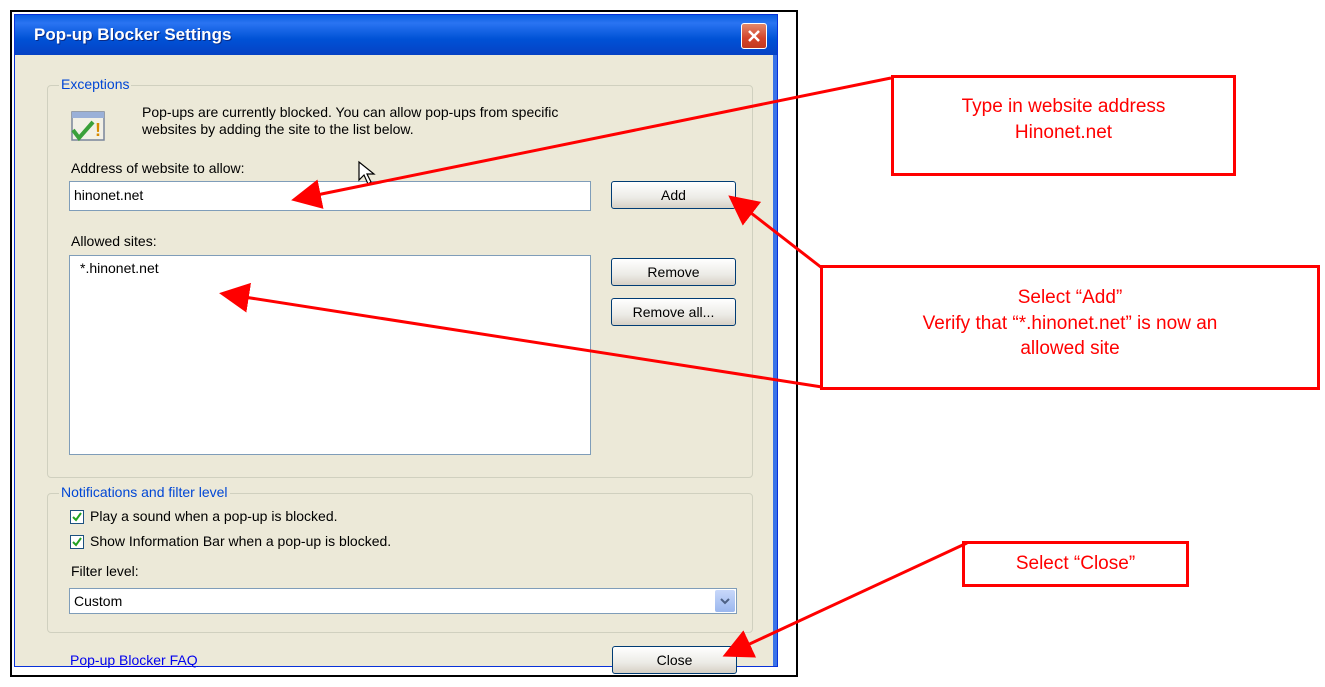  Describe the element at coordinates (845, 599) in the screenshot. I see `arrow-to-close-button` at that location.